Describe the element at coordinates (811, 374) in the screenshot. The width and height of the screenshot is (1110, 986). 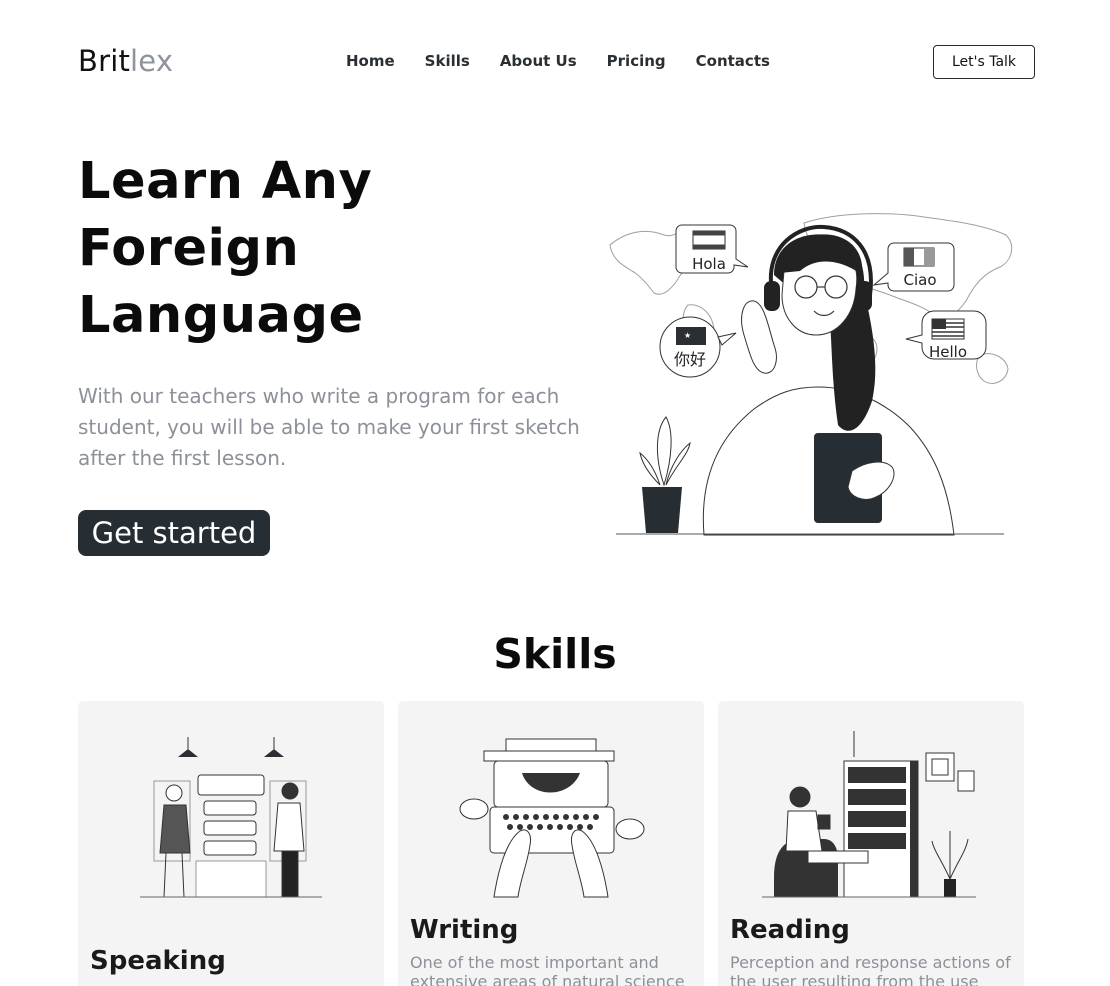
I see `hero-illustration: Hola Ciao ★ 你好 Hello` at that location.